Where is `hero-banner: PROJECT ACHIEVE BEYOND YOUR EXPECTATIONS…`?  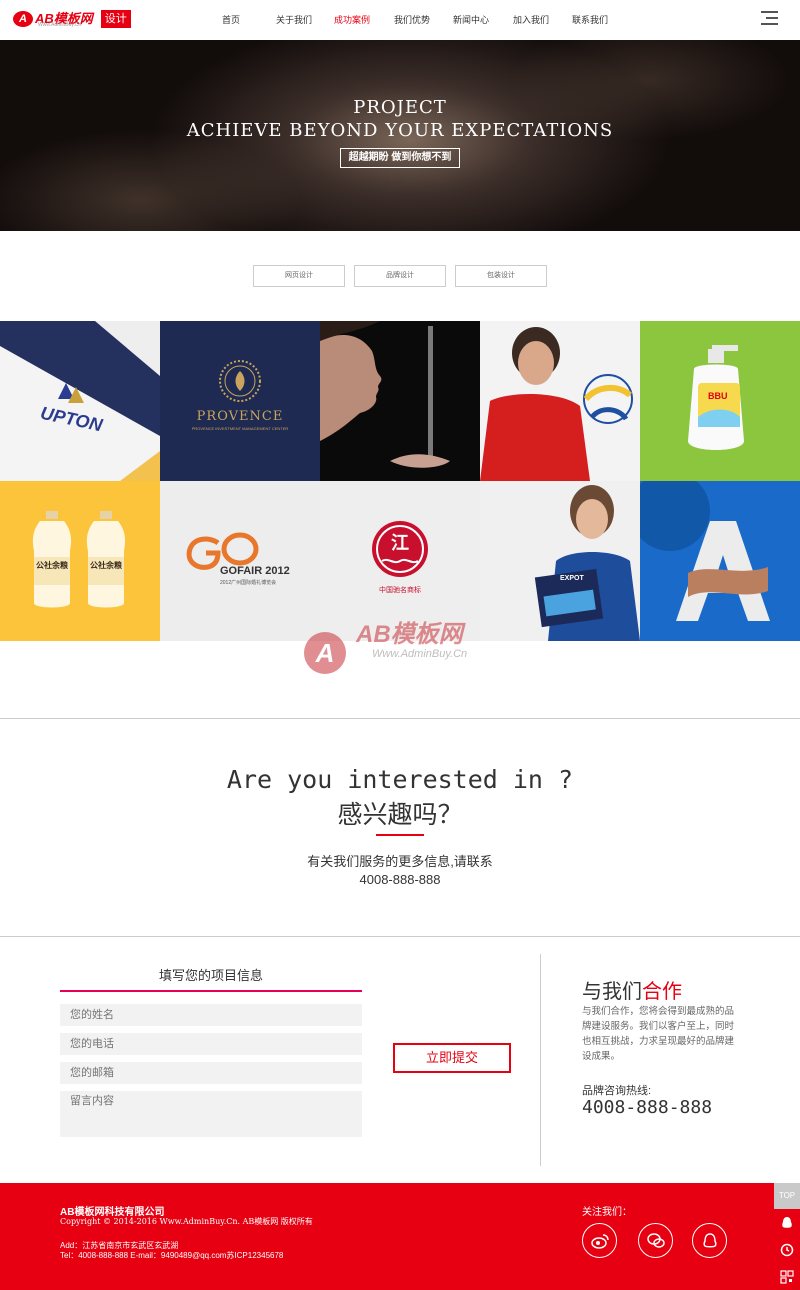 hero-banner: PROJECT ACHIEVE BEYOND YOUR EXPECTATIONS… is located at coordinates (400, 135).